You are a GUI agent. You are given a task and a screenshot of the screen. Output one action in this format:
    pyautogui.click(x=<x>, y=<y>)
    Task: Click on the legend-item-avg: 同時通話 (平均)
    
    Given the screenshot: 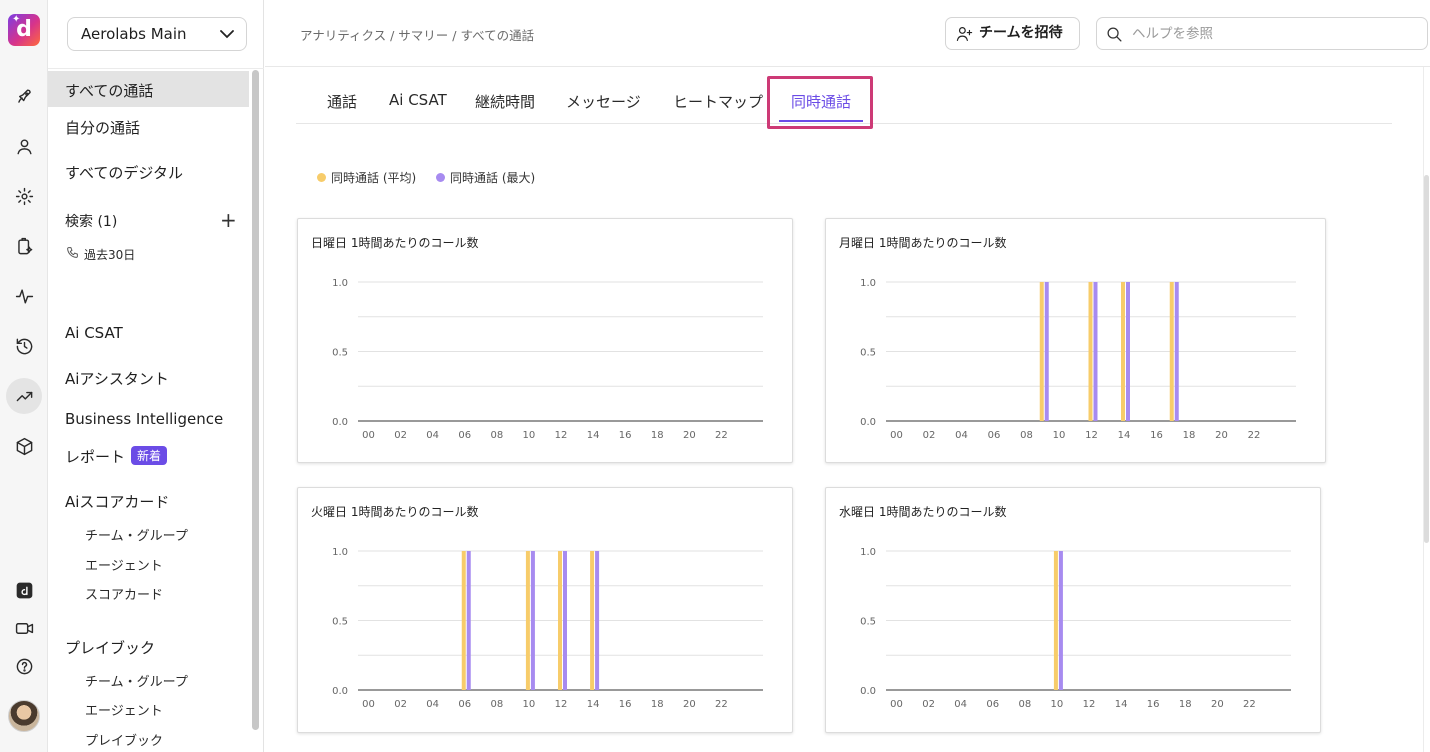 What is the action you would take?
    pyautogui.click(x=366, y=178)
    